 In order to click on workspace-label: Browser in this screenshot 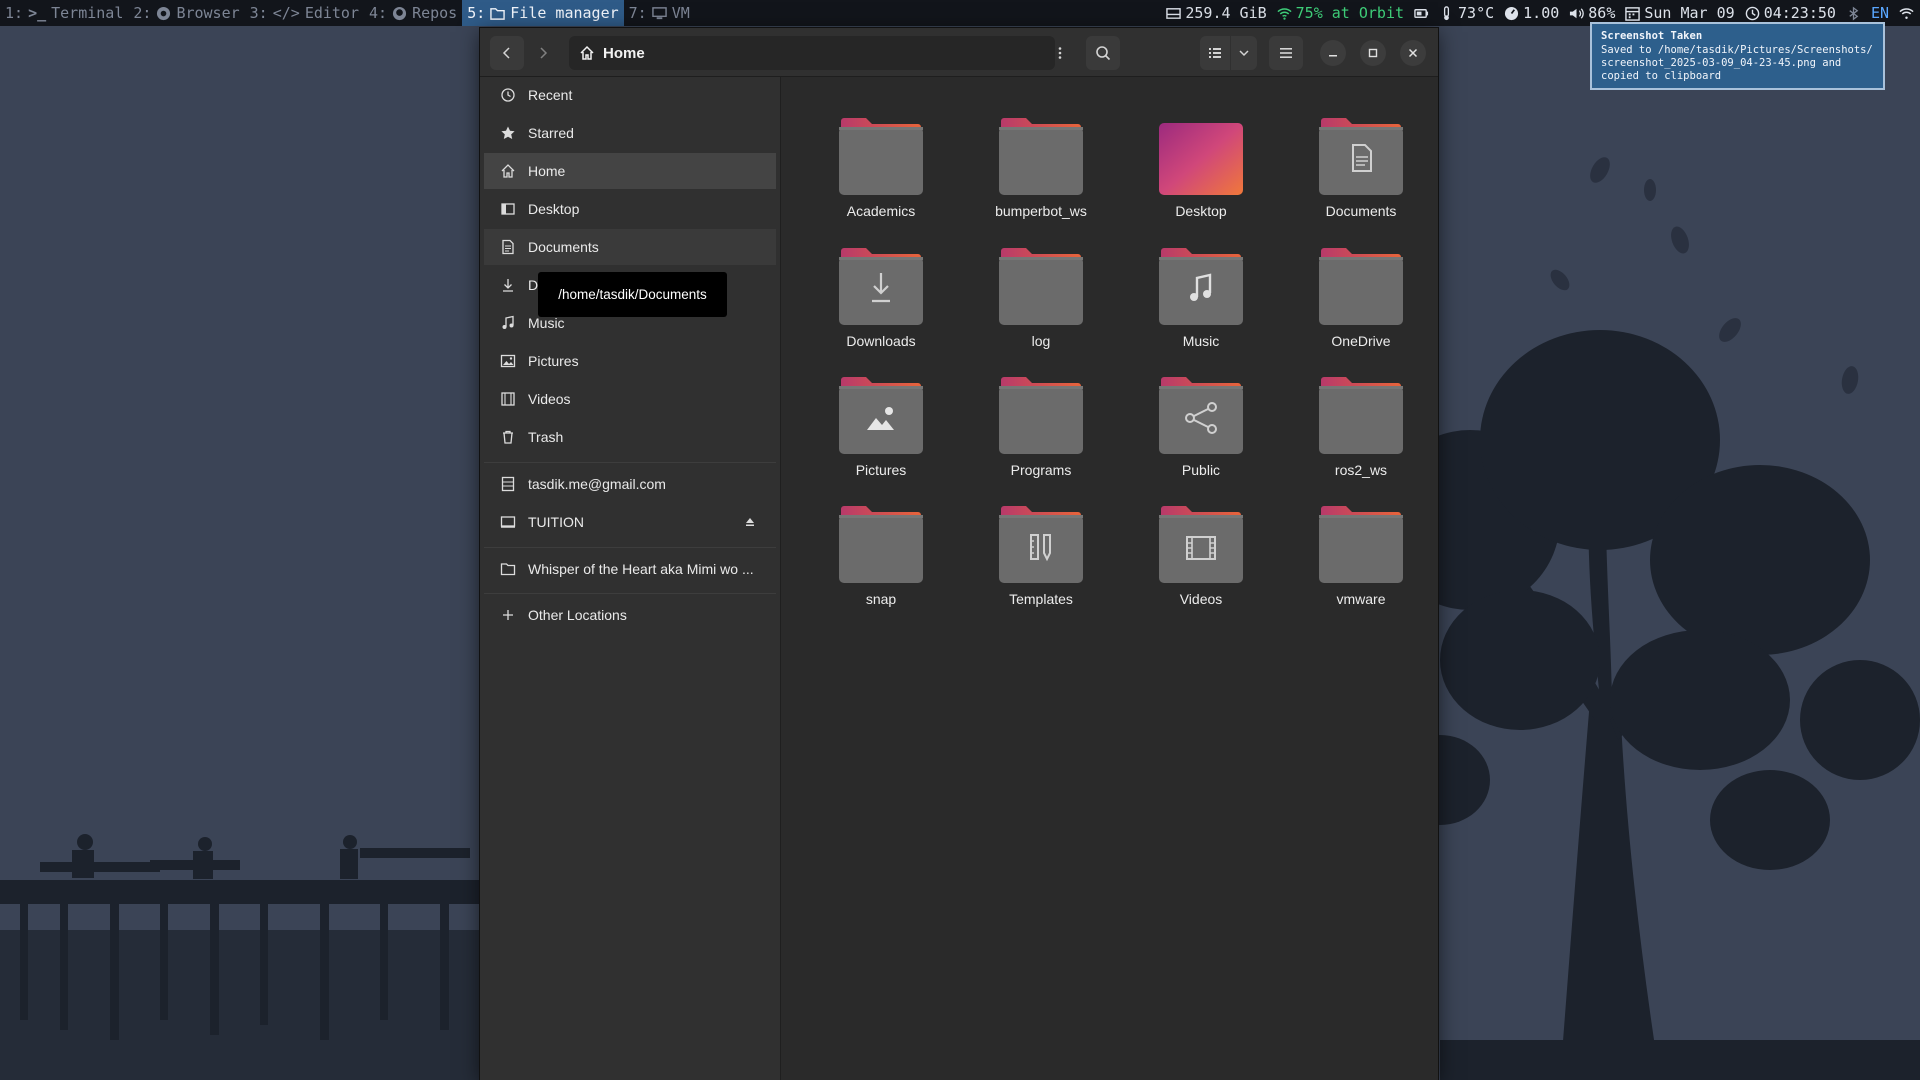, I will do `click(208, 13)`.